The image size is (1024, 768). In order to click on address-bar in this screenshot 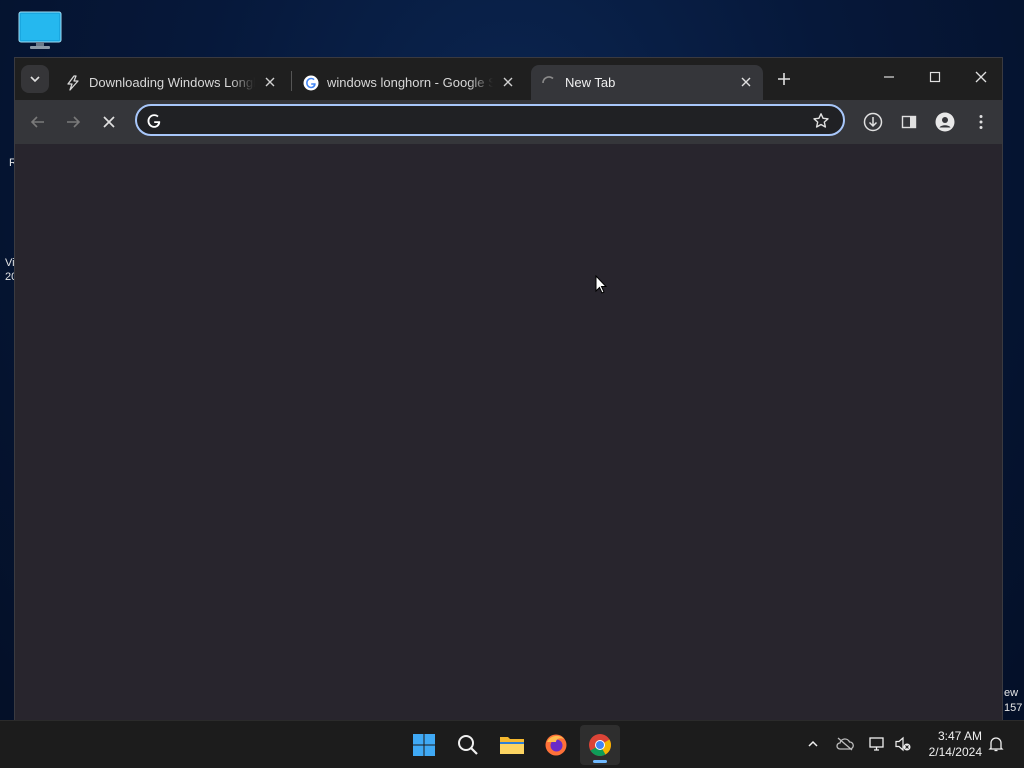, I will do `click(490, 120)`.